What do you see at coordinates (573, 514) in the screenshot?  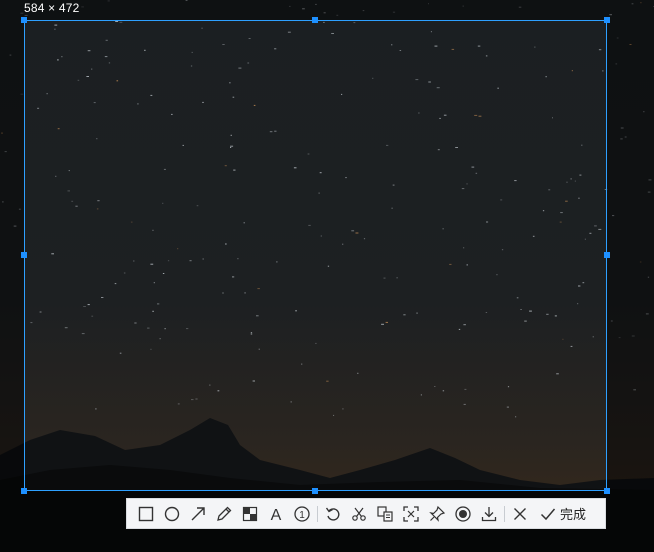 I see `done-label: 完成` at bounding box center [573, 514].